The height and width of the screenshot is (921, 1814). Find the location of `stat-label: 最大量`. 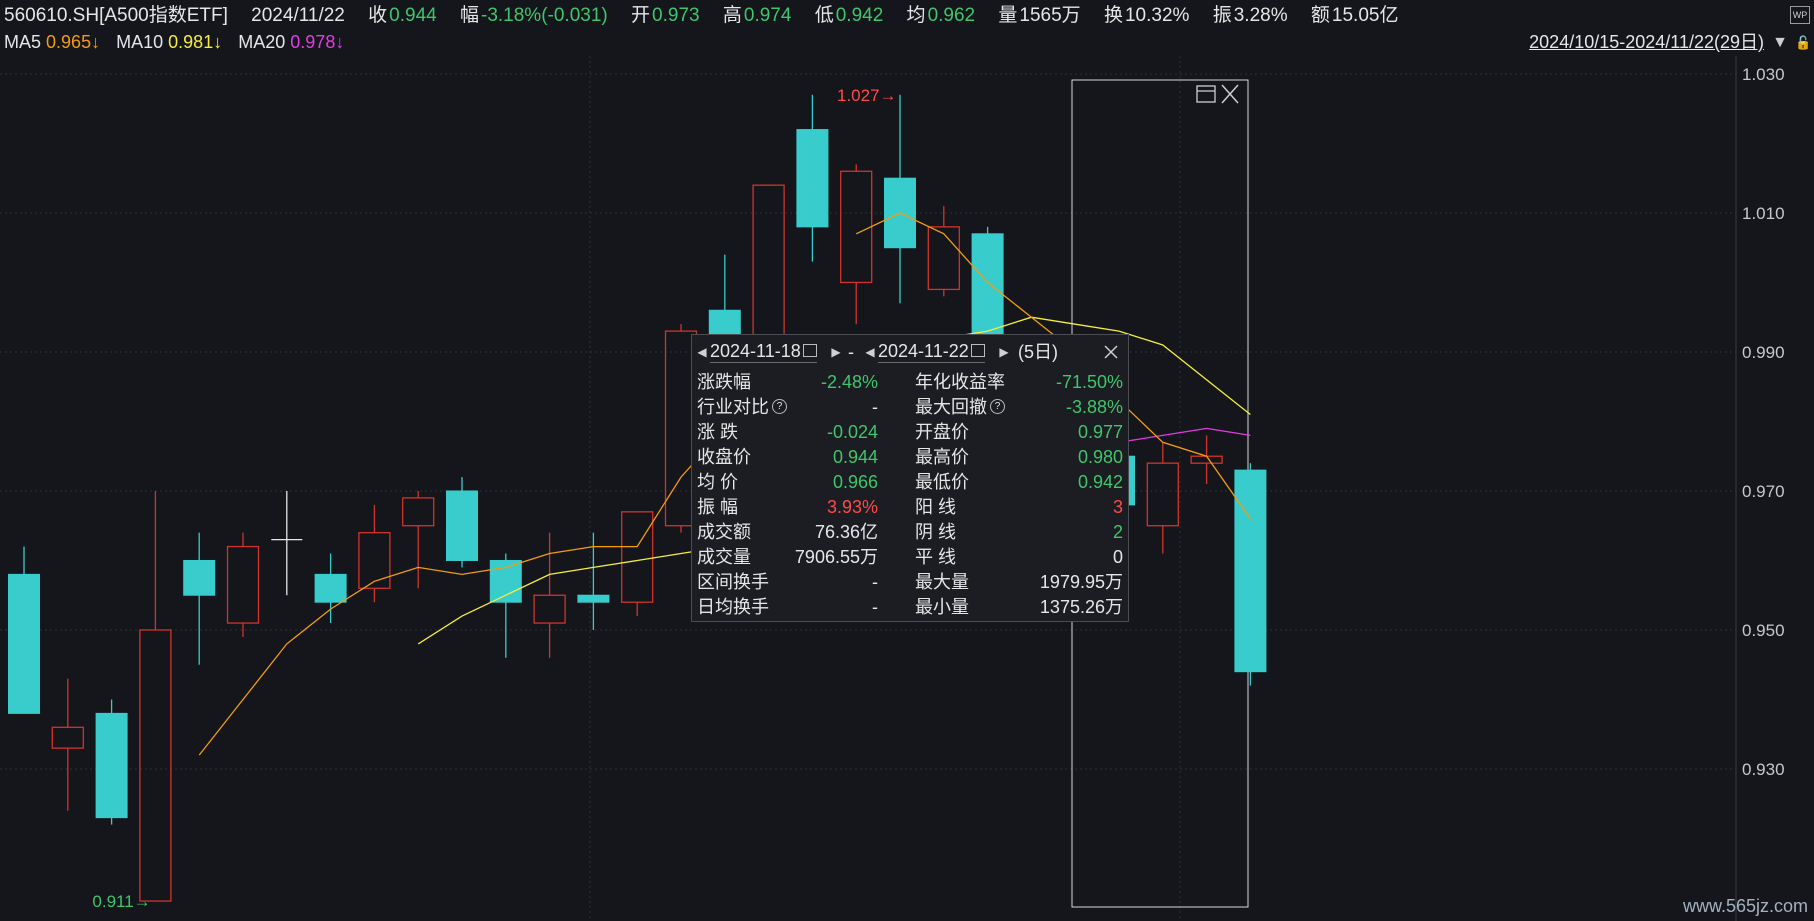

stat-label: 最大量 is located at coordinates (942, 582).